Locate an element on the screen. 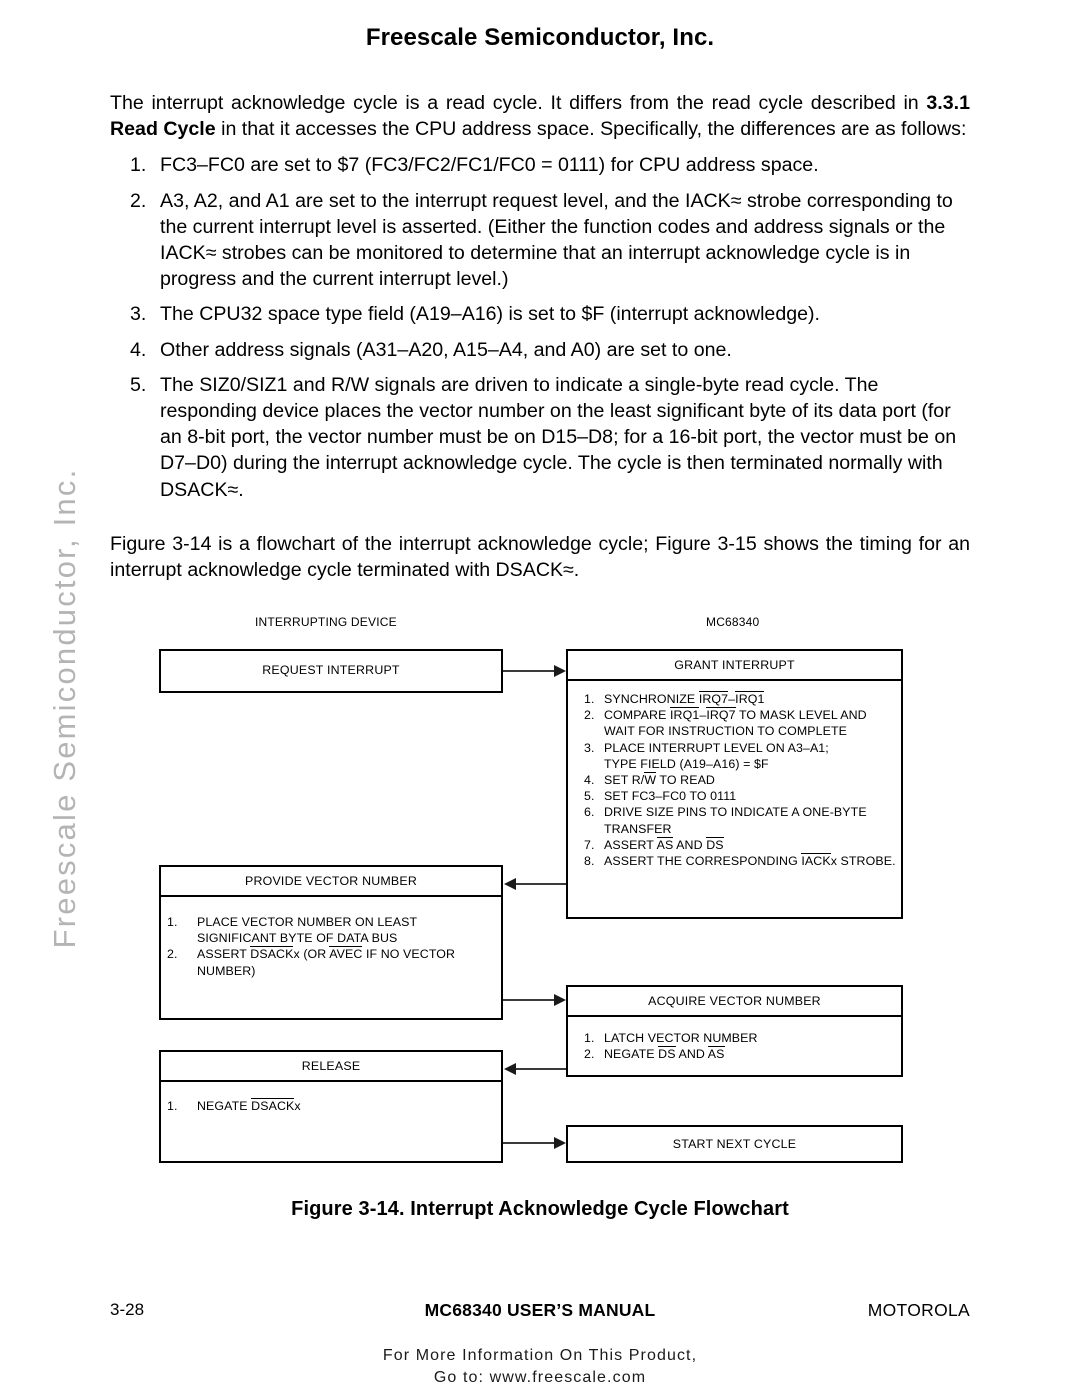 The image size is (1080, 1397). step-item: 1. LATCH VECTOR NUMBER is located at coordinates (734, 1038).